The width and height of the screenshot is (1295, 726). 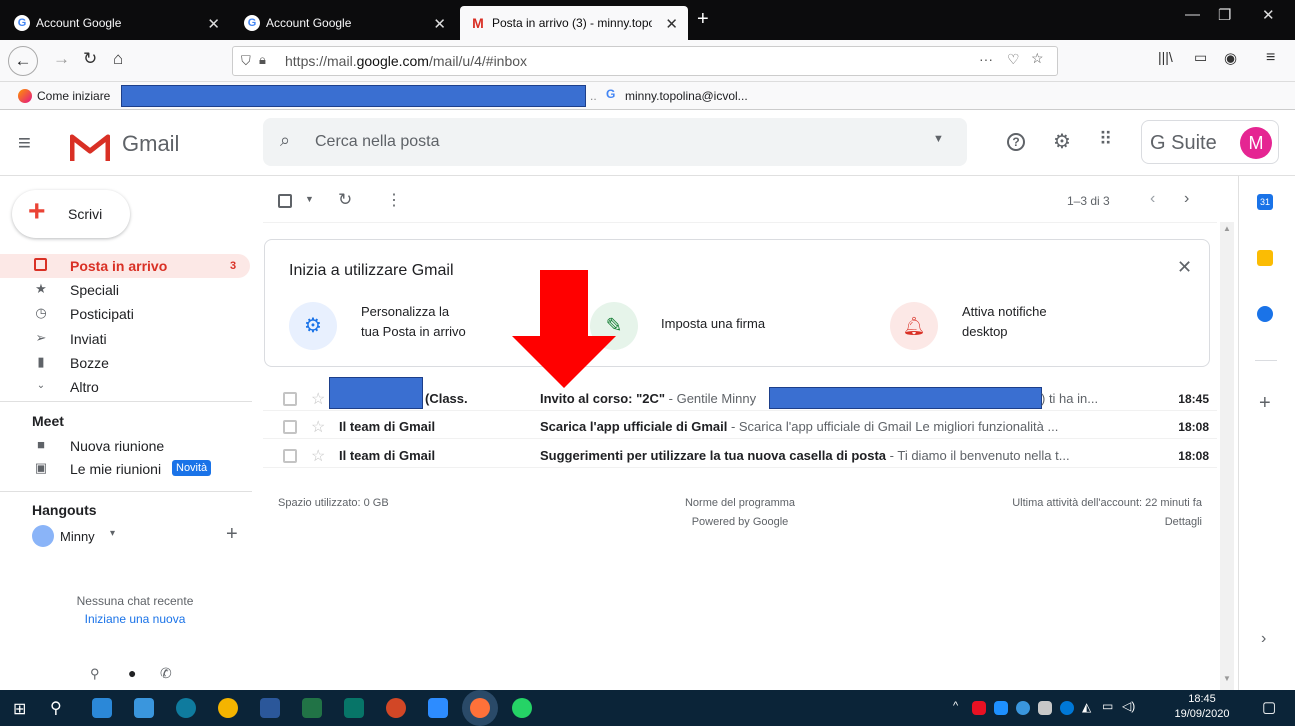 What do you see at coordinates (125, 446) in the screenshot?
I see `meet-new-meeting: ■ Nuova riunione` at bounding box center [125, 446].